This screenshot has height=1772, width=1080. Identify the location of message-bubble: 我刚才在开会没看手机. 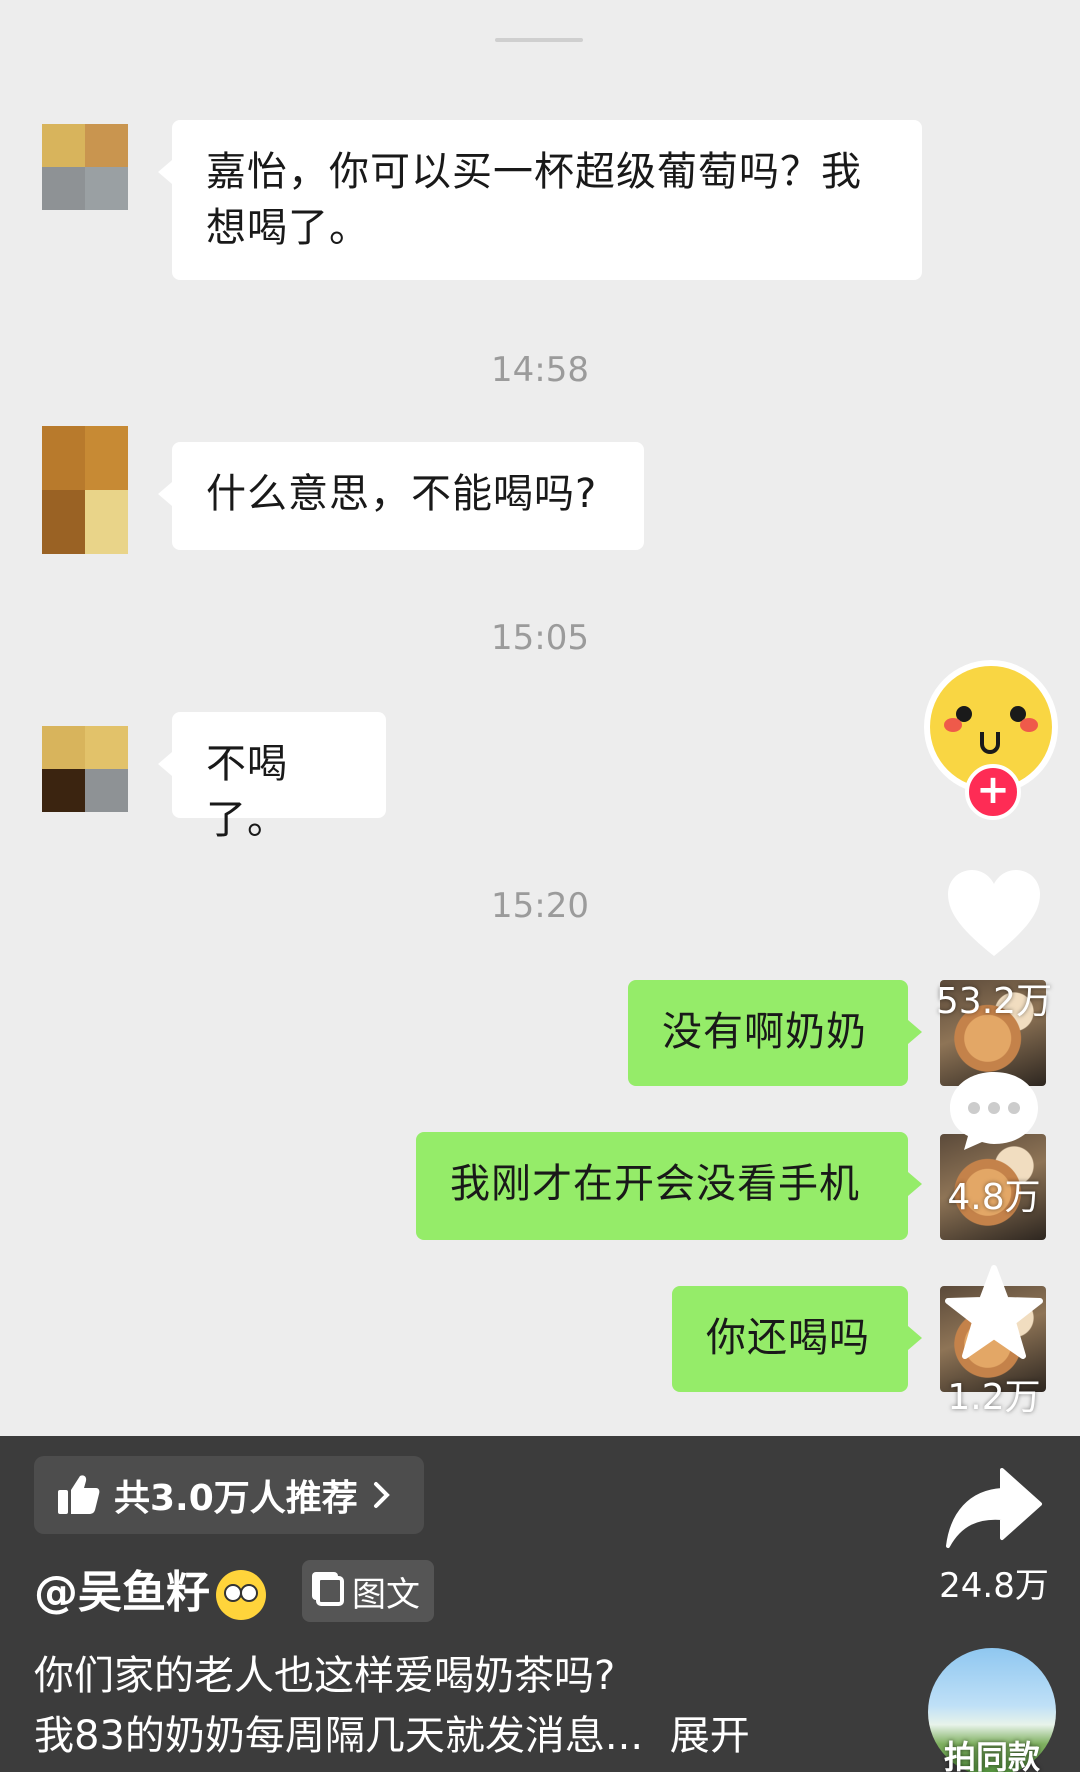
(669, 1186).